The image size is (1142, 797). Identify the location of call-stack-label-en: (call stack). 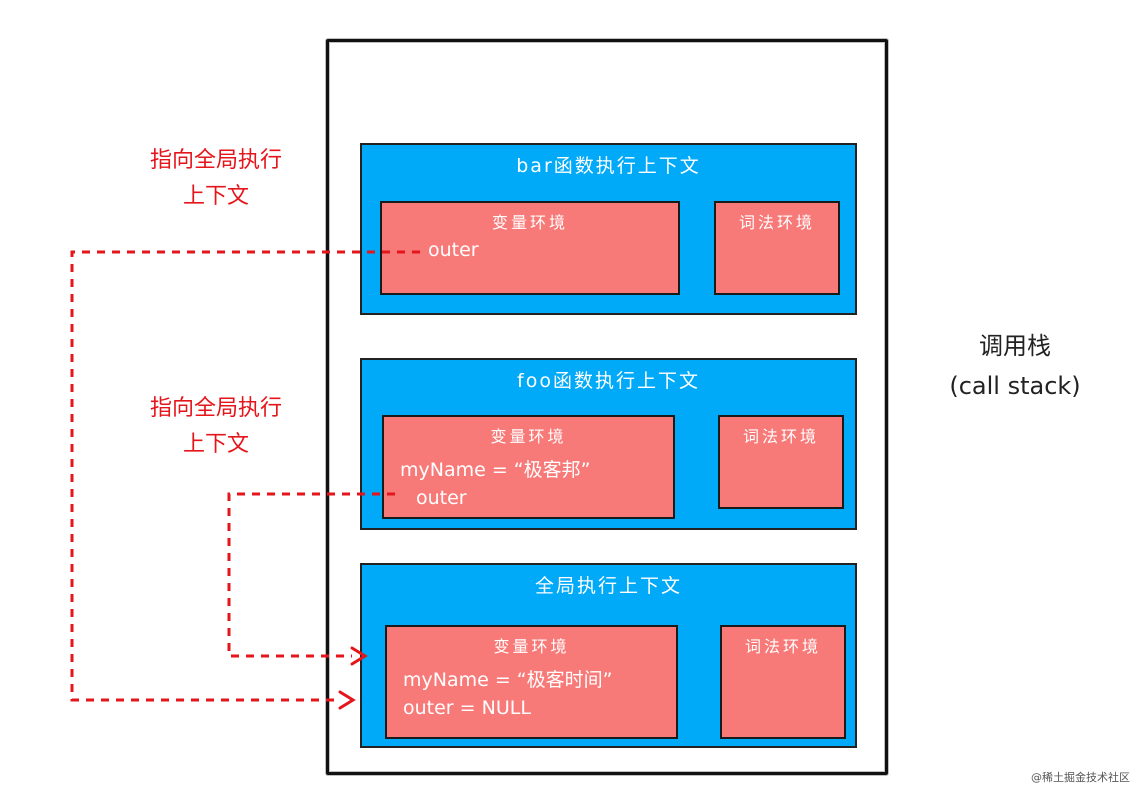
(1015, 386).